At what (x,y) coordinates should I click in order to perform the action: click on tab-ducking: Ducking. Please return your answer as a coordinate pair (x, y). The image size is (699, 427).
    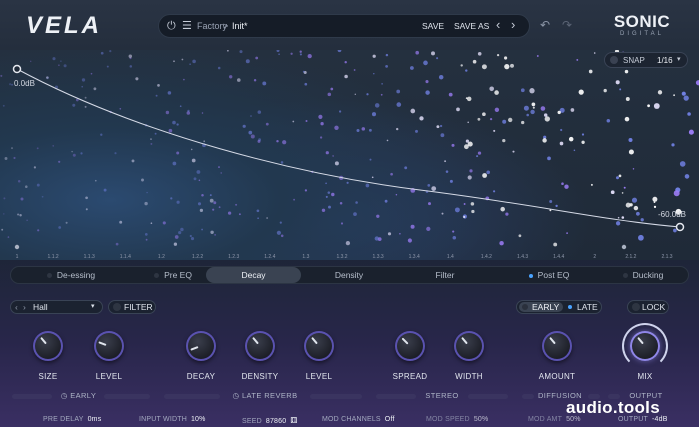
    Looking at the image, I should click on (643, 275).